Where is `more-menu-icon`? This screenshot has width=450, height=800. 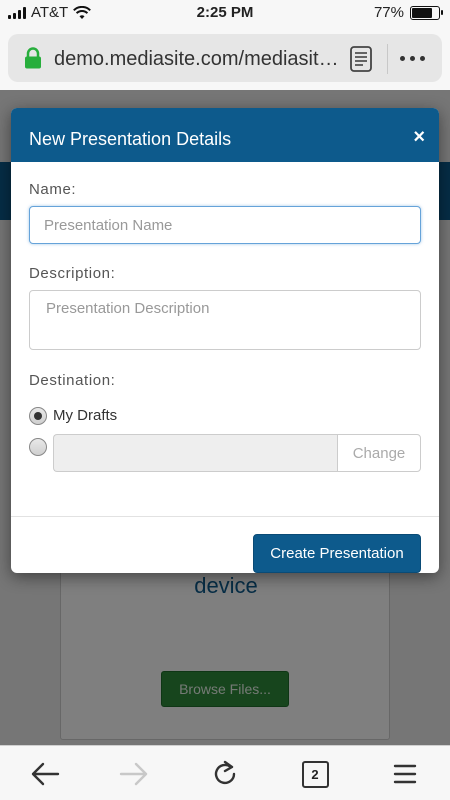 more-menu-icon is located at coordinates (412, 58).